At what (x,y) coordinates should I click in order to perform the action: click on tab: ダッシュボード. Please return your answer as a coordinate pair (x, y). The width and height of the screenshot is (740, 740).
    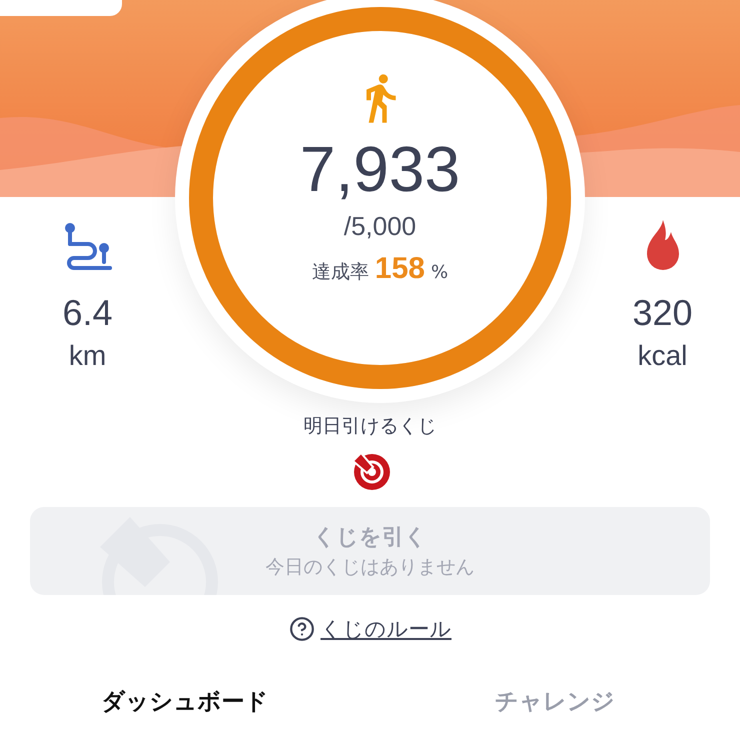
    Looking at the image, I should click on (185, 701).